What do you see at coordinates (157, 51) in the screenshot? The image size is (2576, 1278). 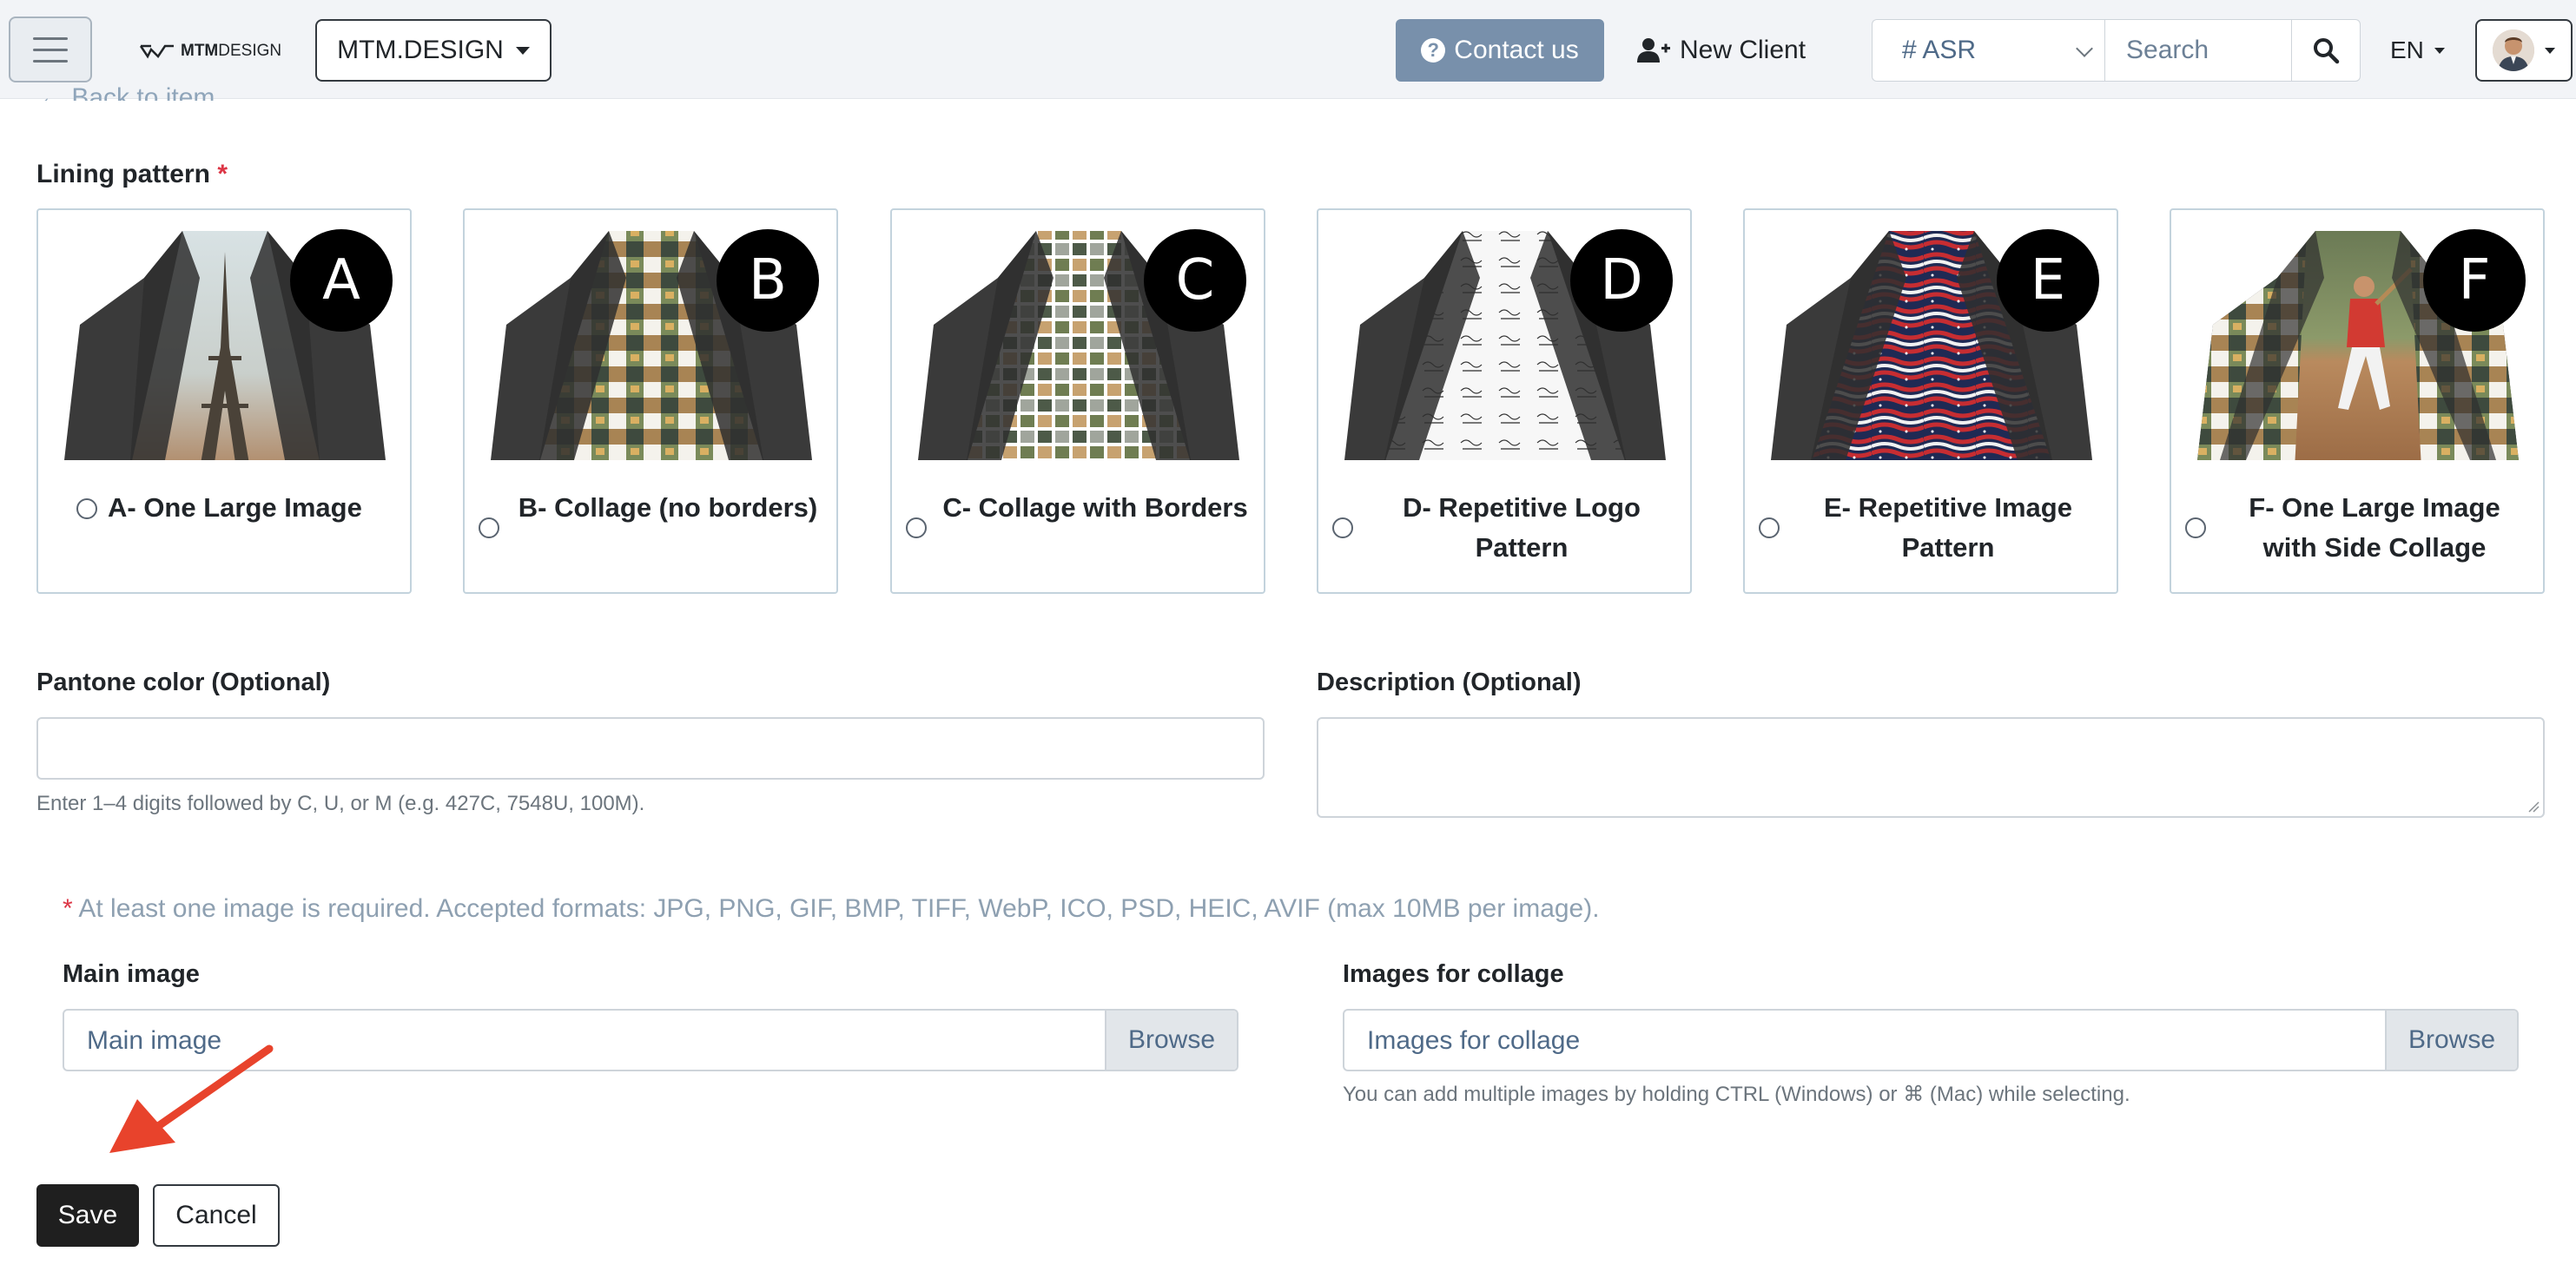 I see `mtm-logo-icon` at bounding box center [157, 51].